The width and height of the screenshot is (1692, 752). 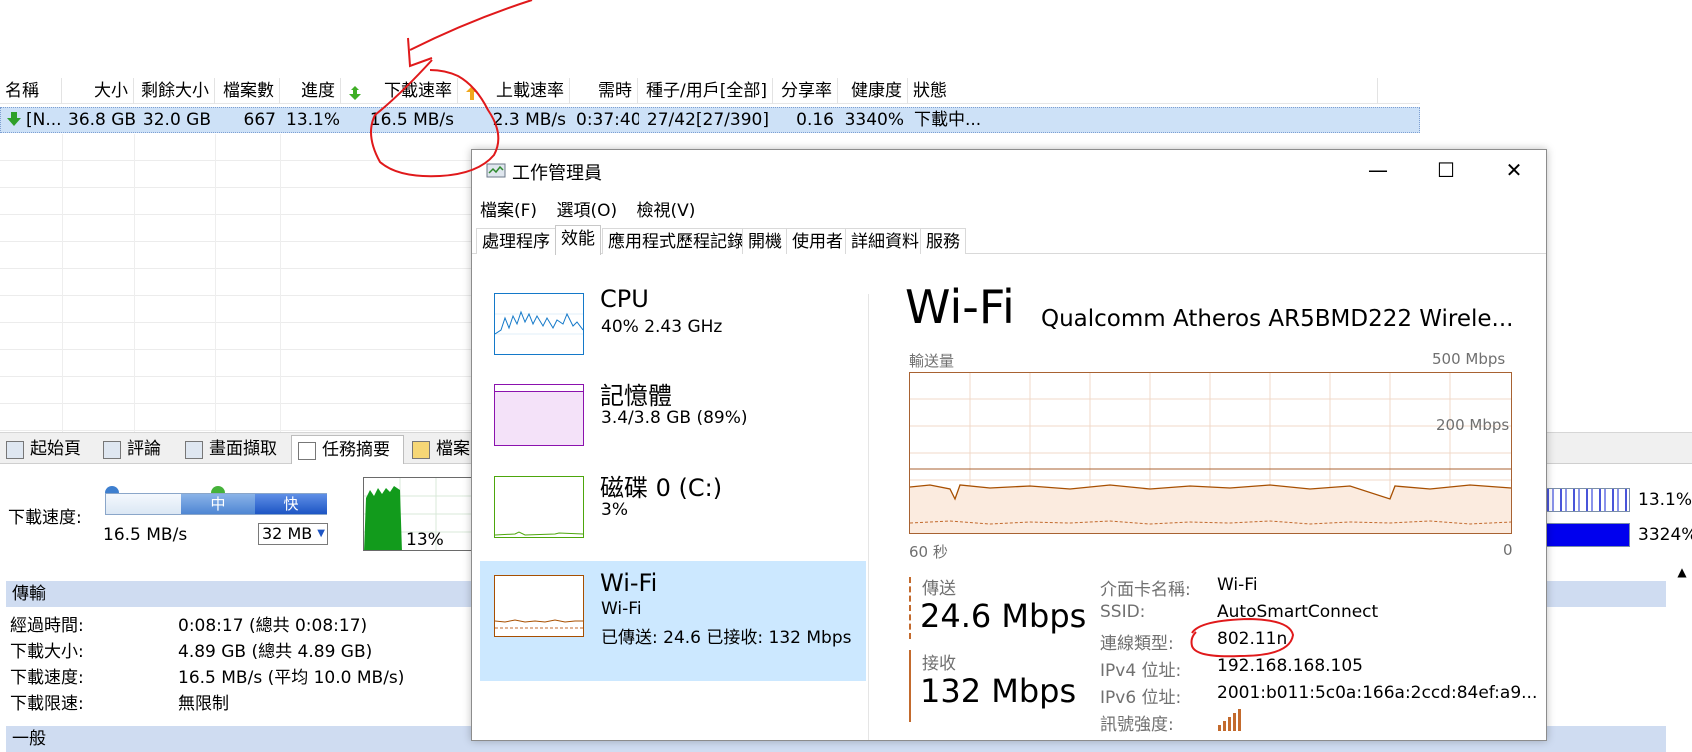 What do you see at coordinates (425, 540) in the screenshot?
I see `graph-percent: 13%` at bounding box center [425, 540].